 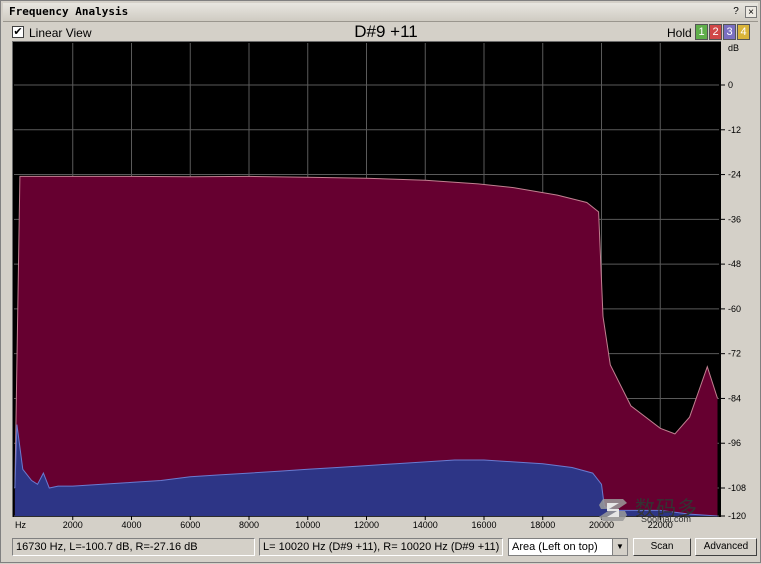 What do you see at coordinates (734, 354) in the screenshot?
I see `y-tick-label: -72` at bounding box center [734, 354].